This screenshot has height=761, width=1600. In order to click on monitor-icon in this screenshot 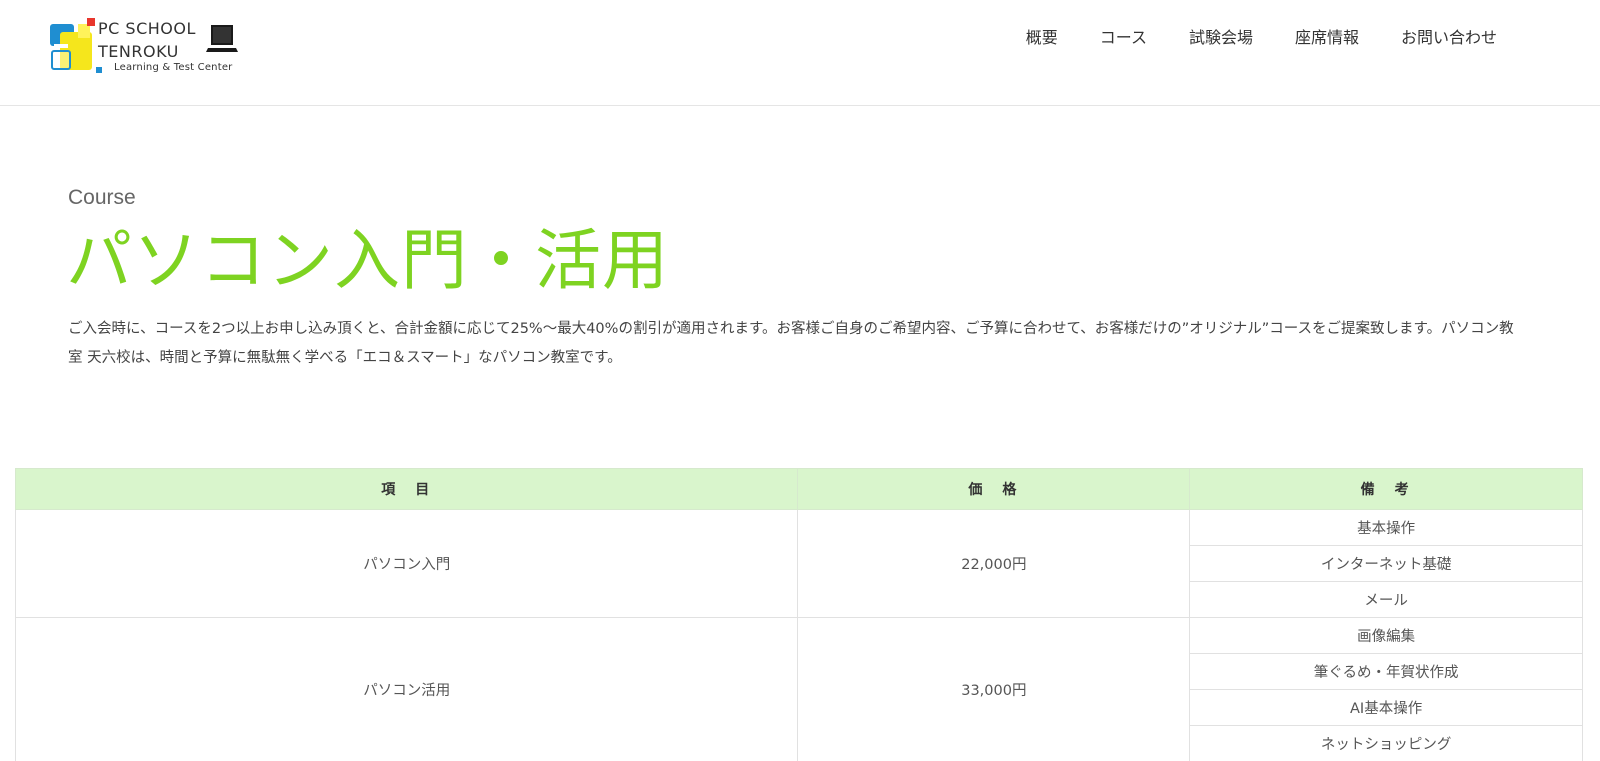, I will do `click(222, 38)`.